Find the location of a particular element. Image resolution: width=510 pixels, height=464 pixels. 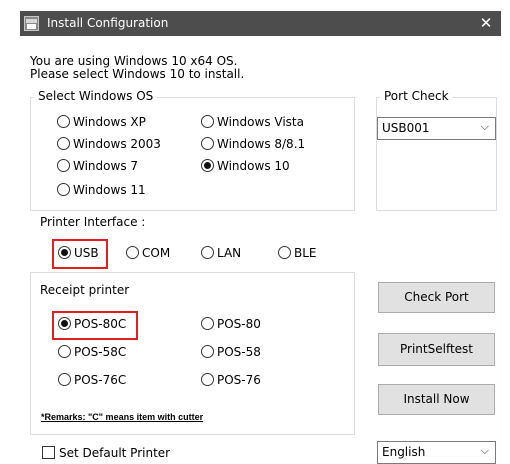

radio-windows-2003: Windows 2003 is located at coordinates (109, 144).